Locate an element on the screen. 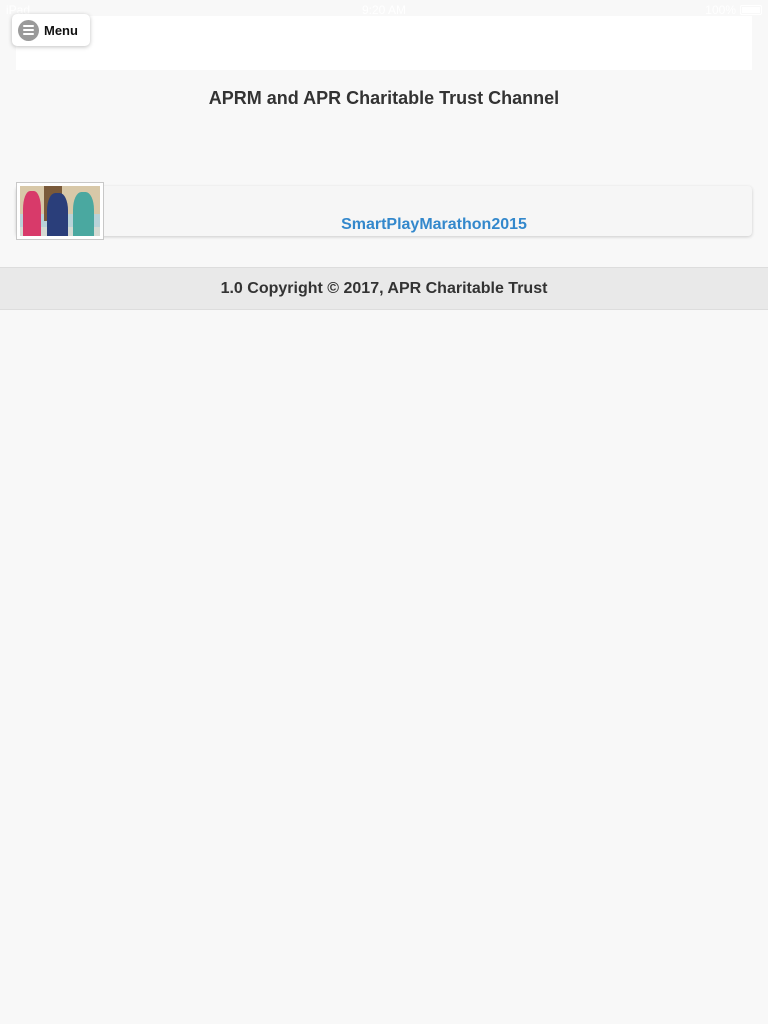 This screenshot has height=1024, width=768. group-photo-image is located at coordinates (60, 211).